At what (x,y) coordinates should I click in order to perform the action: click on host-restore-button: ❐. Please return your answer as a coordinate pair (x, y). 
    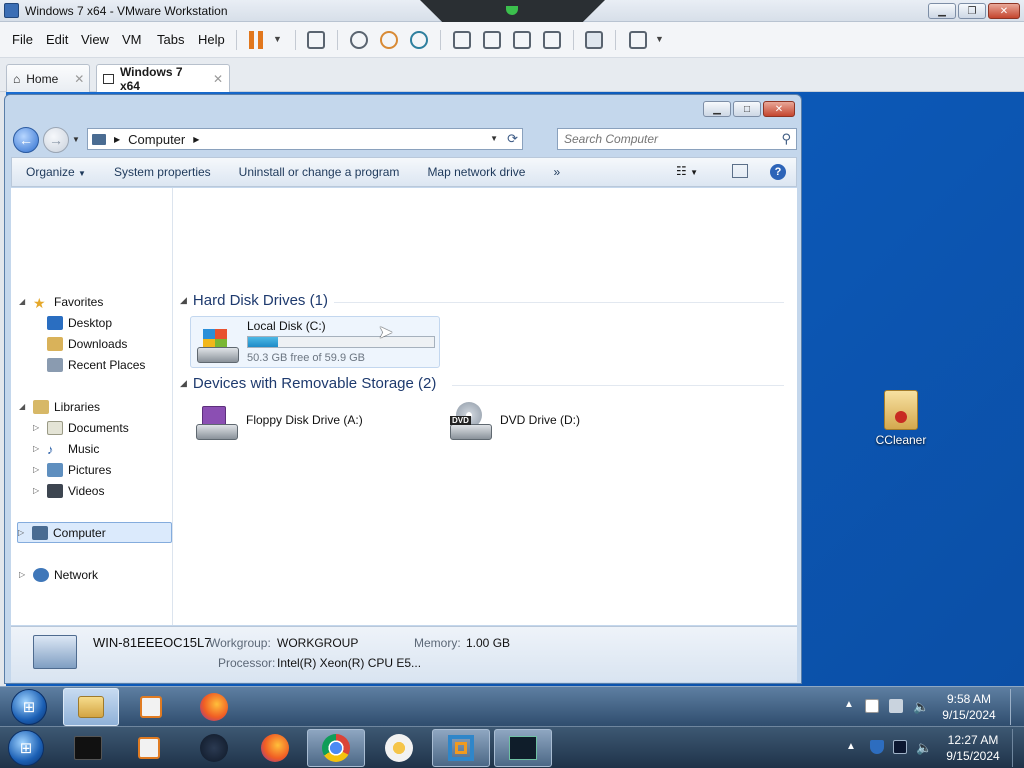
    Looking at the image, I should click on (972, 11).